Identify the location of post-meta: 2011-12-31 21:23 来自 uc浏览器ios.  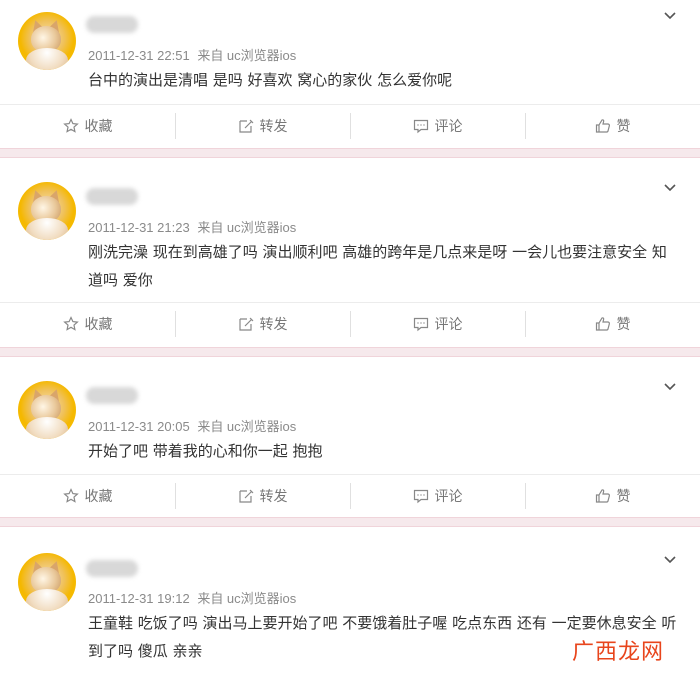
(194, 226).